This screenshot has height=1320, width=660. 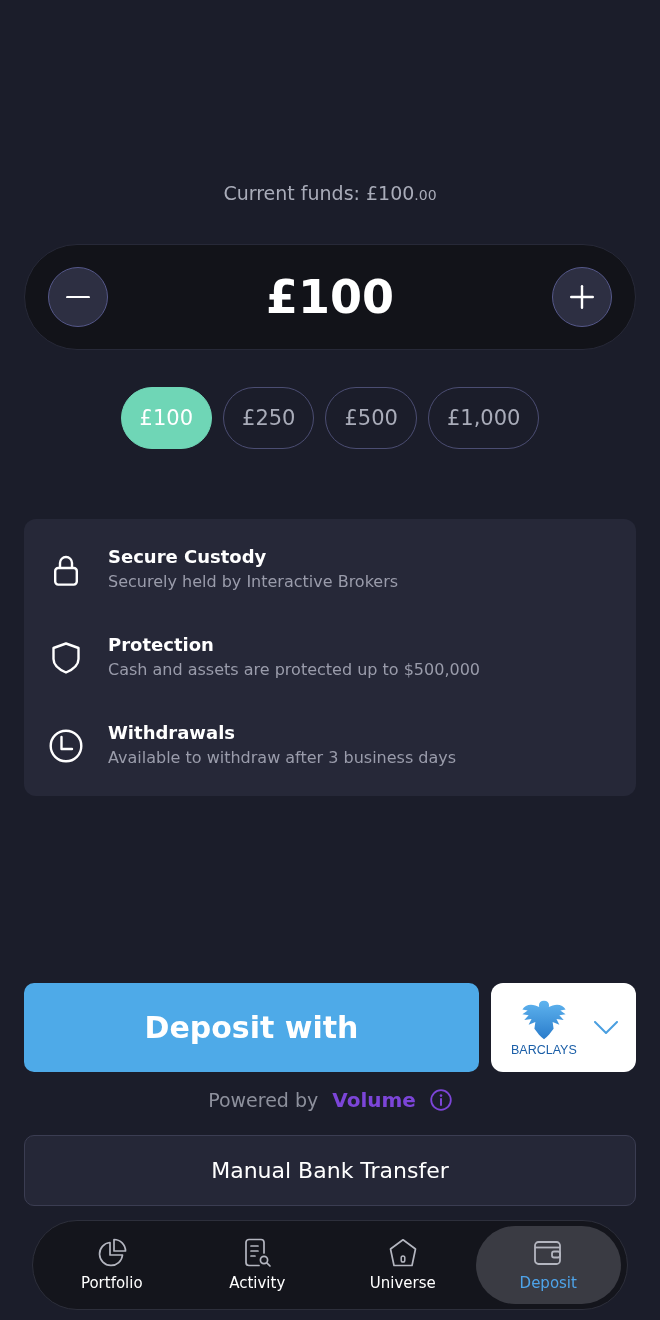 I want to click on house-icon, so click(x=402, y=1253).